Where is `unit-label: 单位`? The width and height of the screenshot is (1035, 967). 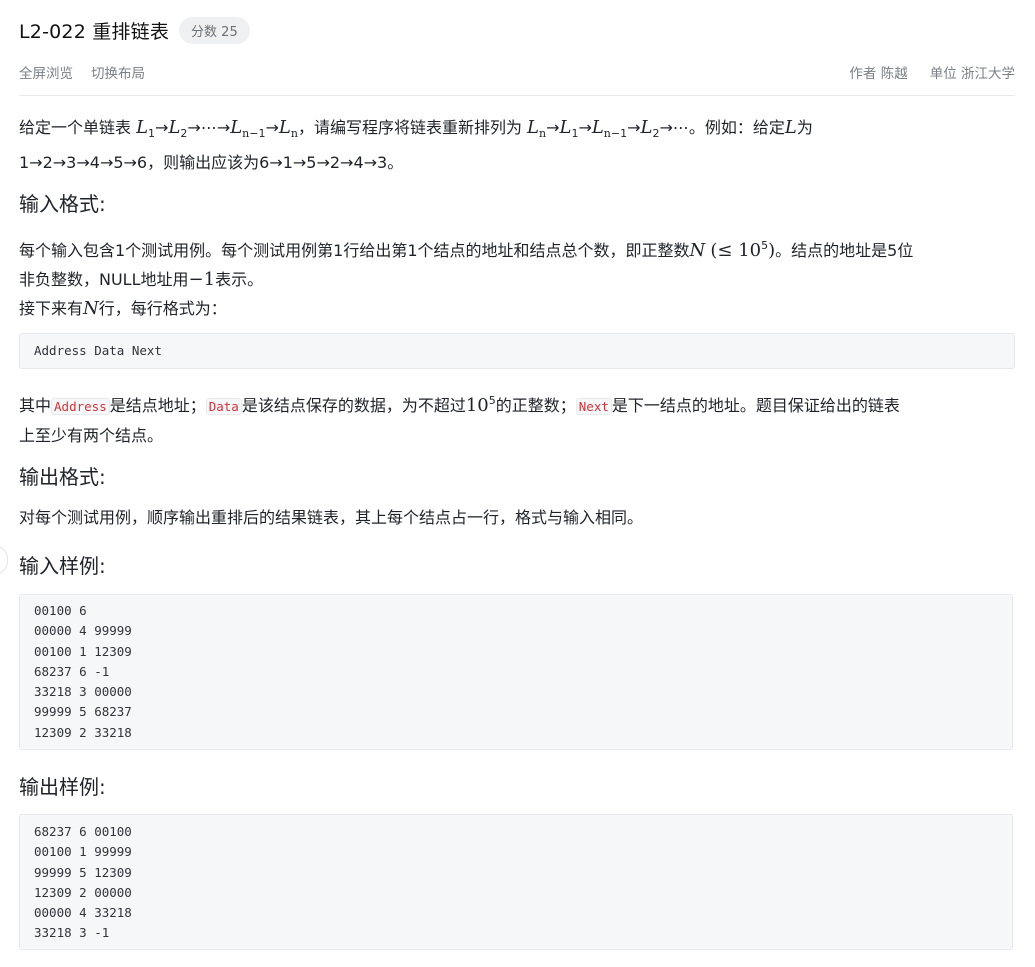 unit-label: 单位 is located at coordinates (943, 74).